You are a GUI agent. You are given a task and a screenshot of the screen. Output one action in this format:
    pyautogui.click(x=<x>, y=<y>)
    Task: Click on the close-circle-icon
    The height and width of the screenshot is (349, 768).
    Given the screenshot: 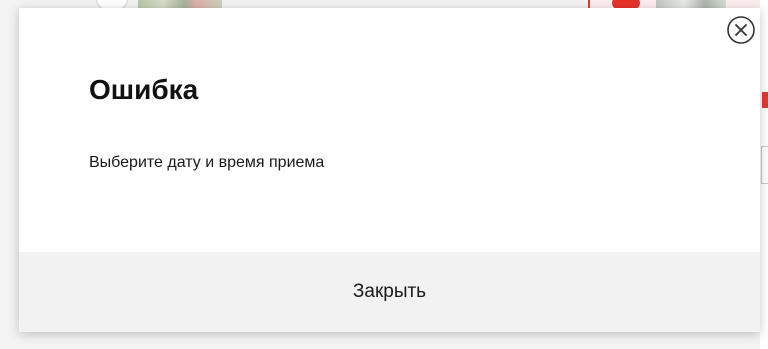 What is the action you would take?
    pyautogui.click(x=741, y=30)
    